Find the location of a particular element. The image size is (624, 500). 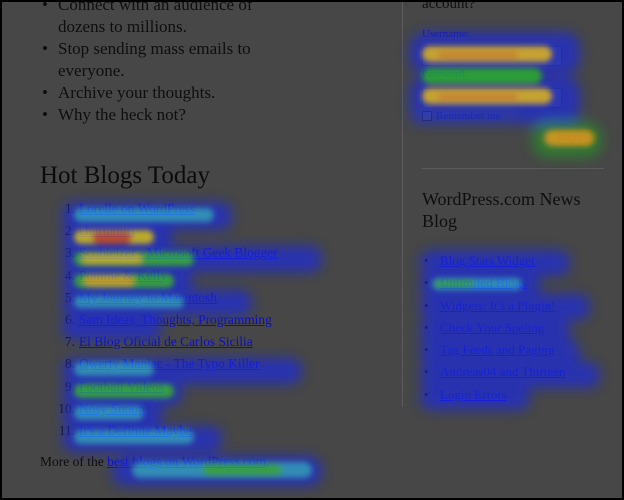

remember-me: Remember me is located at coordinates (461, 116).